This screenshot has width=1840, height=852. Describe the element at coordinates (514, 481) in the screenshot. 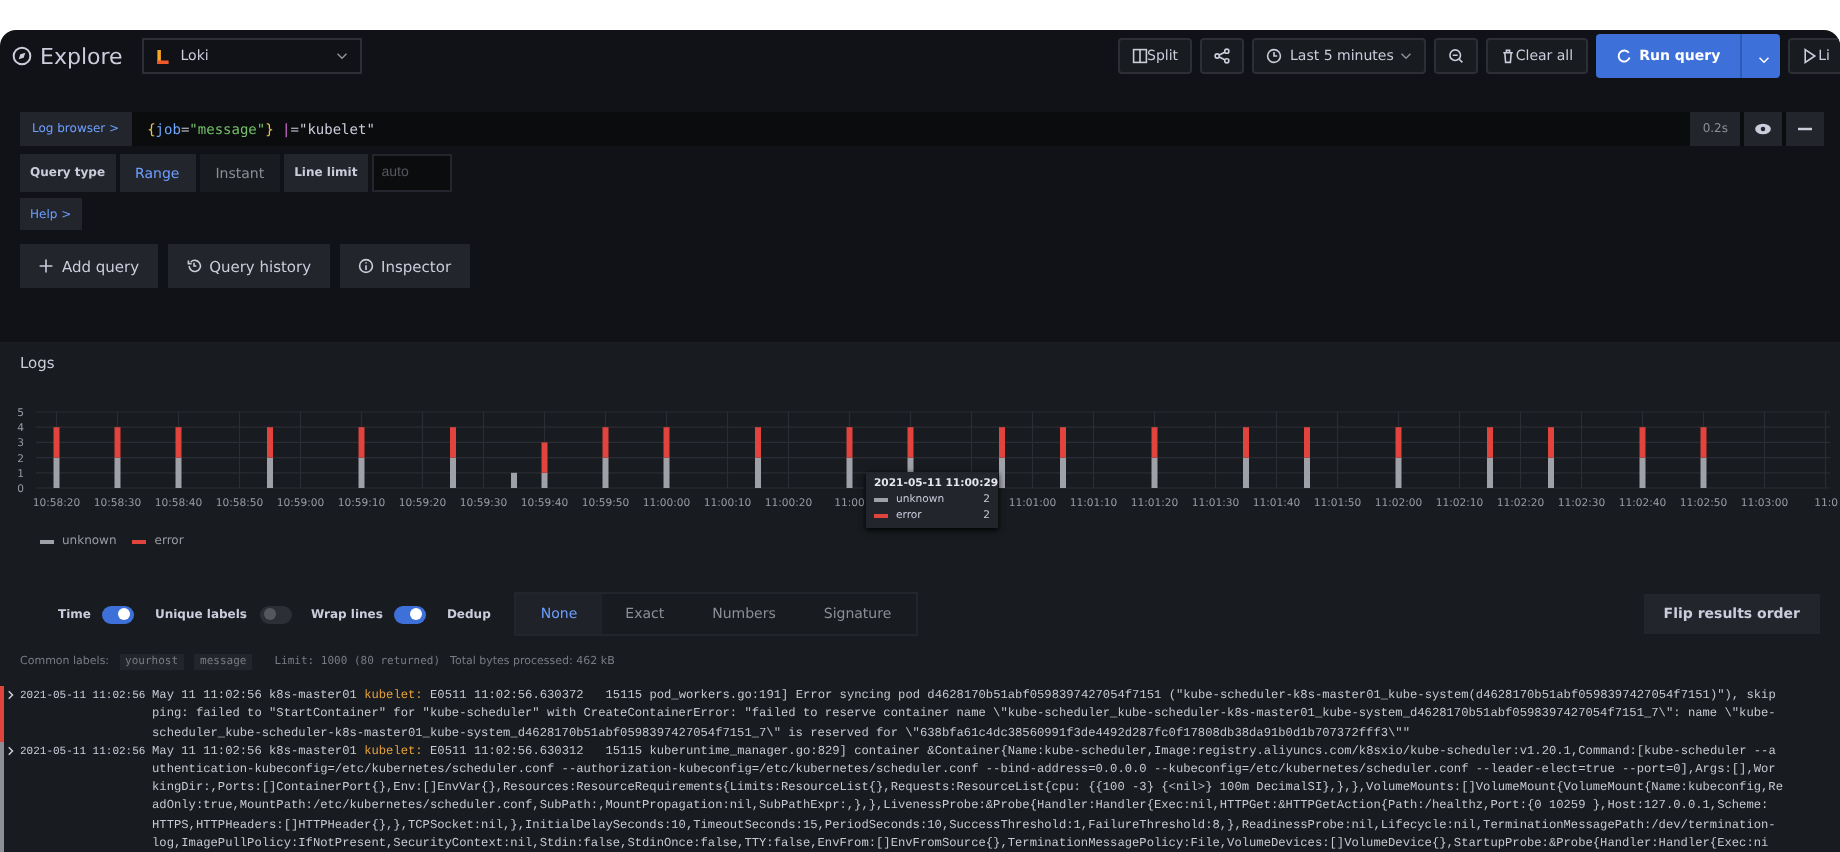

I see `chart-bar` at that location.